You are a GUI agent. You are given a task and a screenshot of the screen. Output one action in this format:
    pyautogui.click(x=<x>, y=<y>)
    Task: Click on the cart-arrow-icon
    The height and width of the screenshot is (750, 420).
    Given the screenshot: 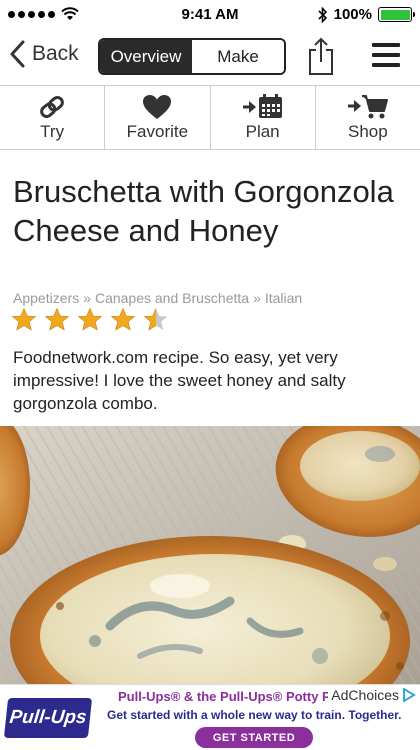 What is the action you would take?
    pyautogui.click(x=367, y=106)
    